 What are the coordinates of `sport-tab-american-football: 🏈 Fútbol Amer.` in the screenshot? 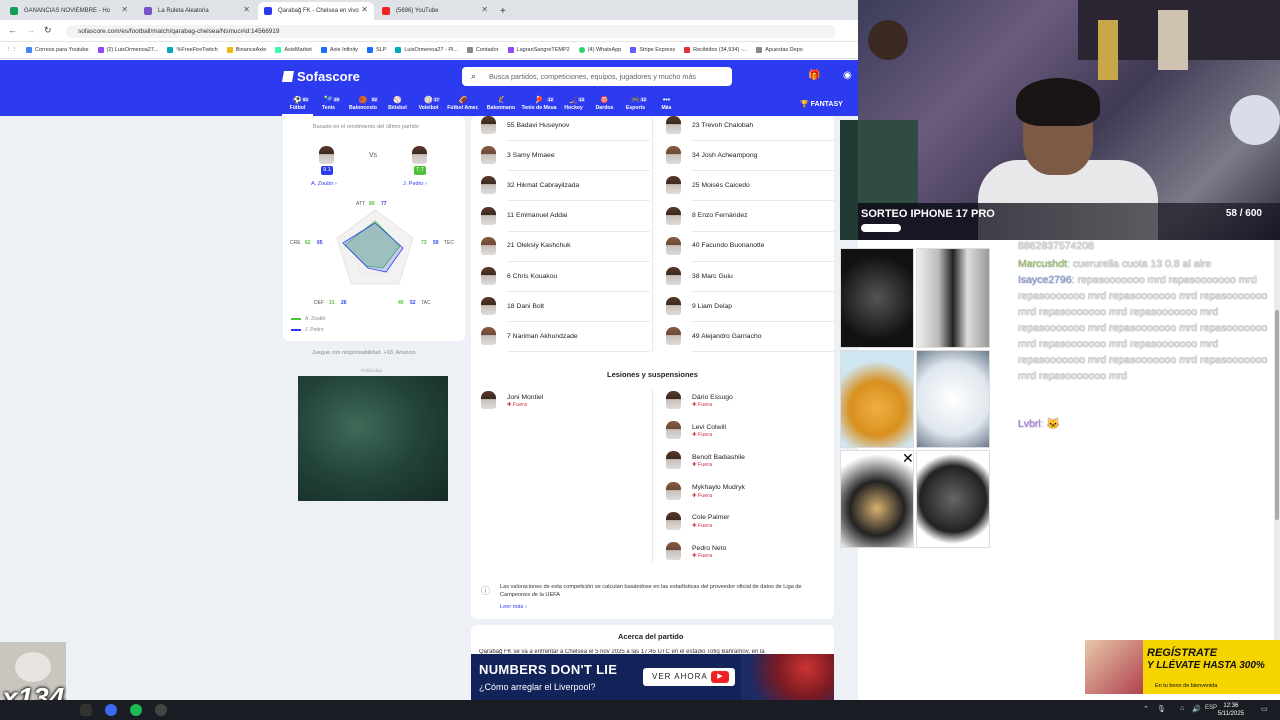 It's located at (463, 106).